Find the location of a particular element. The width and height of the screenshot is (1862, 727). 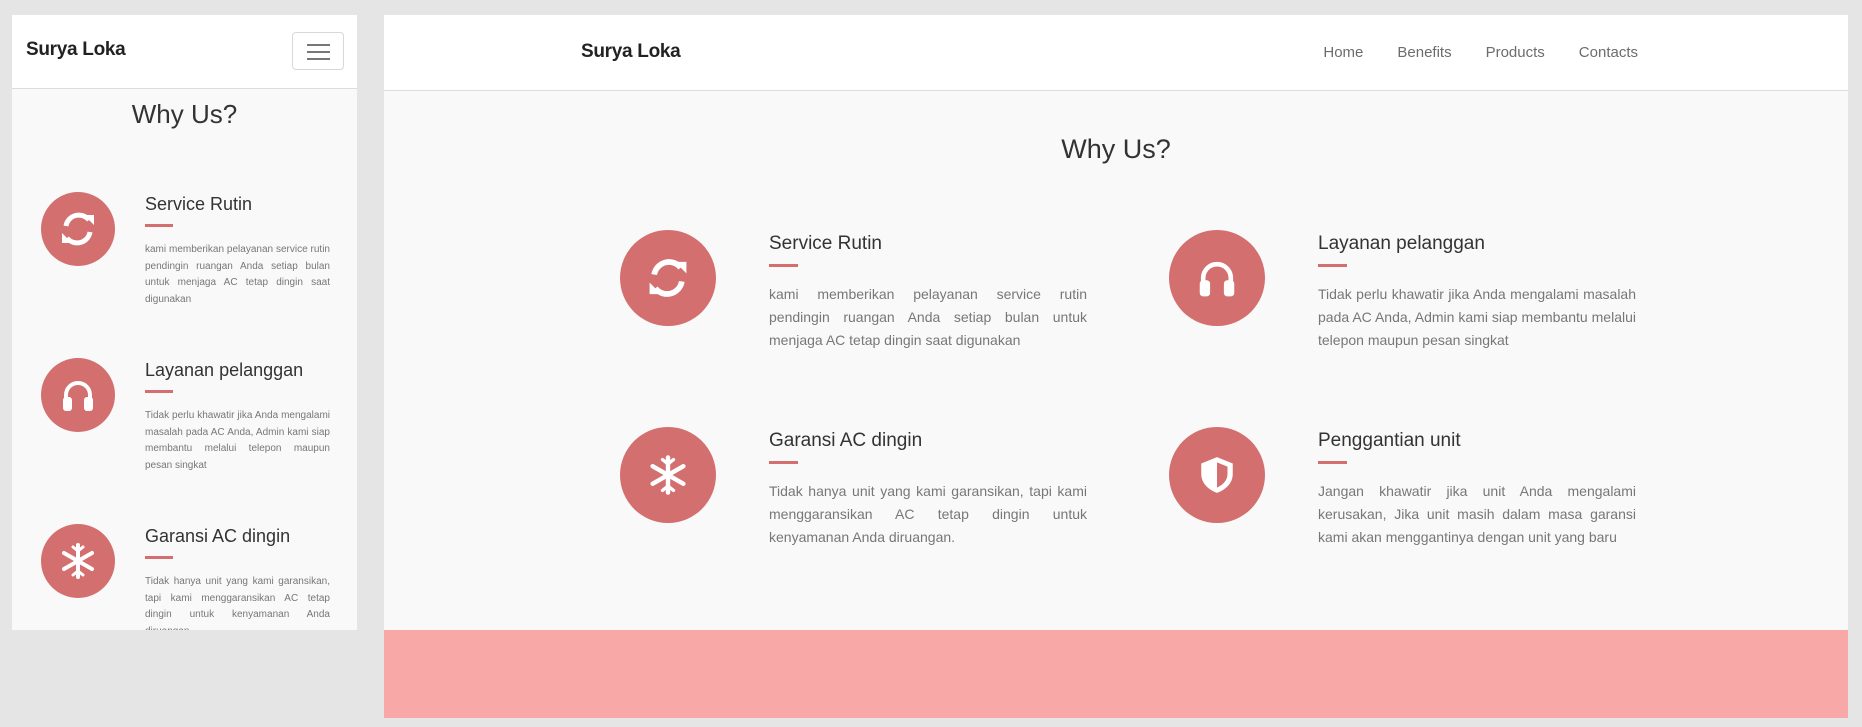

hamburger-icon is located at coordinates (318, 45).